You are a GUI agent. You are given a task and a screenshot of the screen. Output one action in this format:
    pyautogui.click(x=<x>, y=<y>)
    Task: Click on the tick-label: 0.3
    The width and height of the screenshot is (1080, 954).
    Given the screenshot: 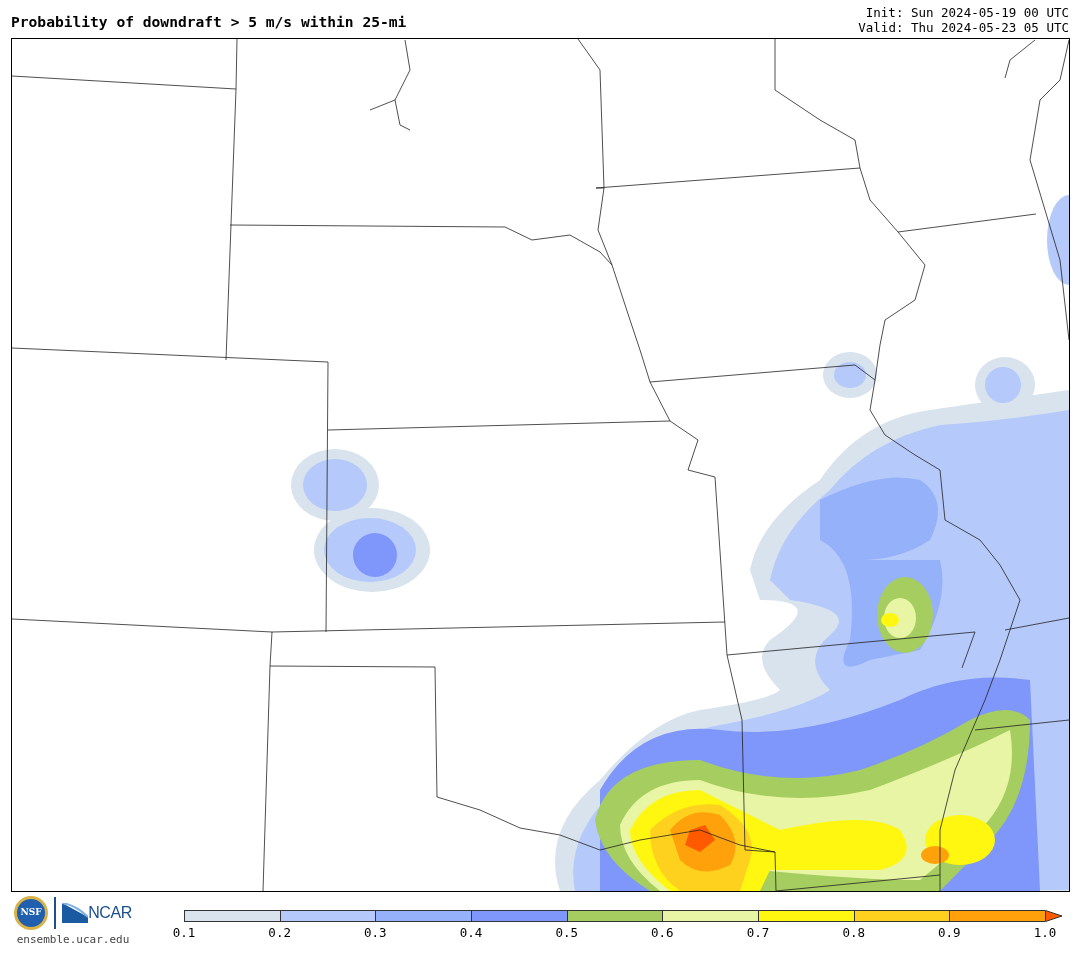 What is the action you would take?
    pyautogui.click(x=375, y=933)
    